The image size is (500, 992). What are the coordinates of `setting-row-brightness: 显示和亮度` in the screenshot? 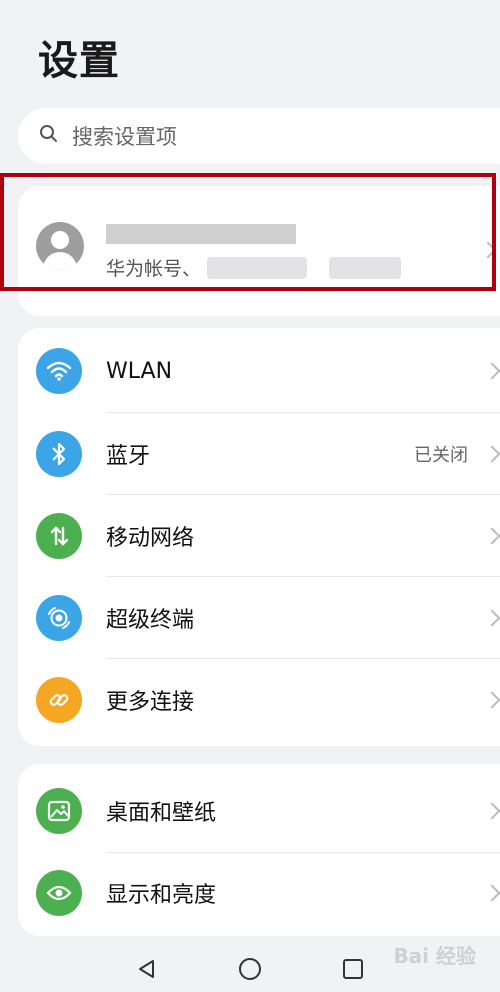 It's located at (259, 893).